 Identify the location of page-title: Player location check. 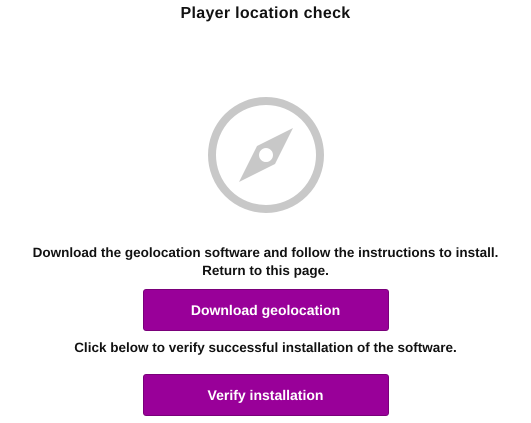
(265, 14).